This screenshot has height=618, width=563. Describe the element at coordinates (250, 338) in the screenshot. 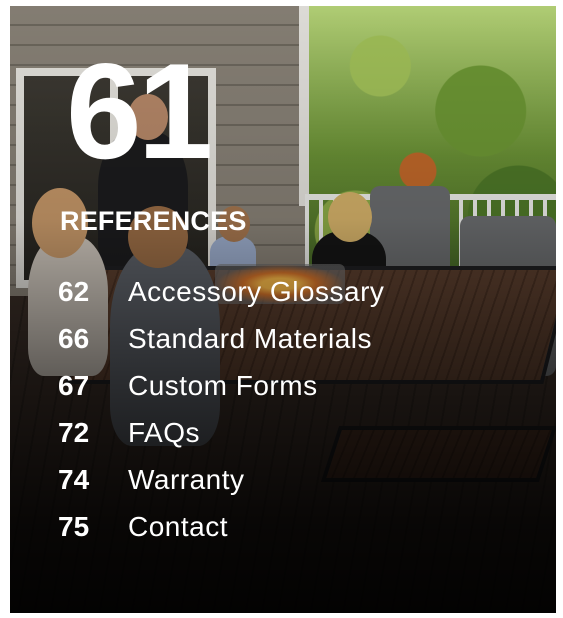

I see `toc-label: Standard Materials` at that location.